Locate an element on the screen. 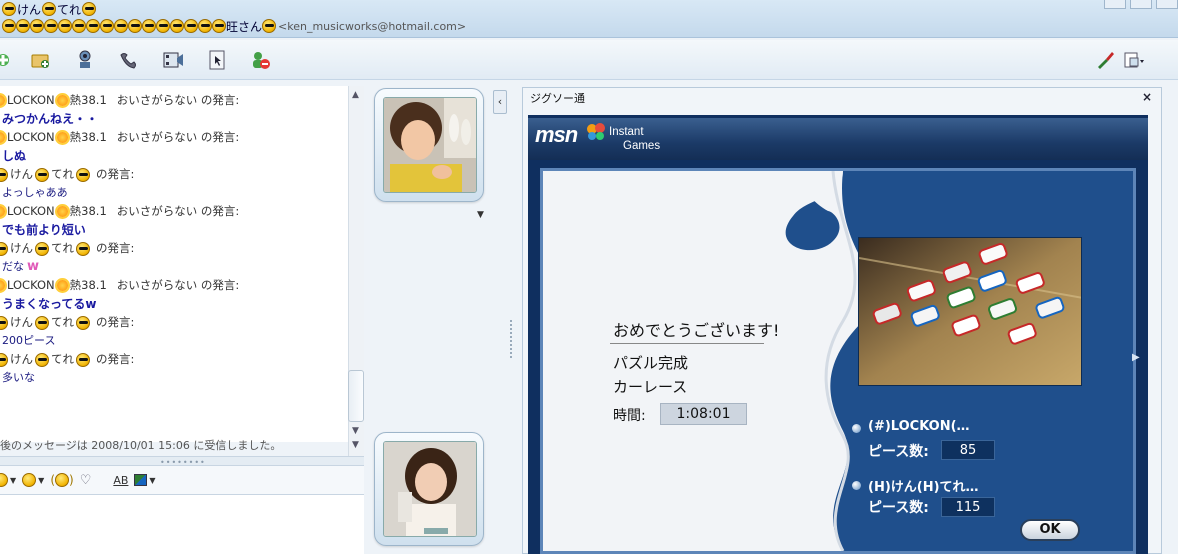 Image resolution: width=1178 pixels, height=554 pixels. call-icon is located at coordinates (129, 60).